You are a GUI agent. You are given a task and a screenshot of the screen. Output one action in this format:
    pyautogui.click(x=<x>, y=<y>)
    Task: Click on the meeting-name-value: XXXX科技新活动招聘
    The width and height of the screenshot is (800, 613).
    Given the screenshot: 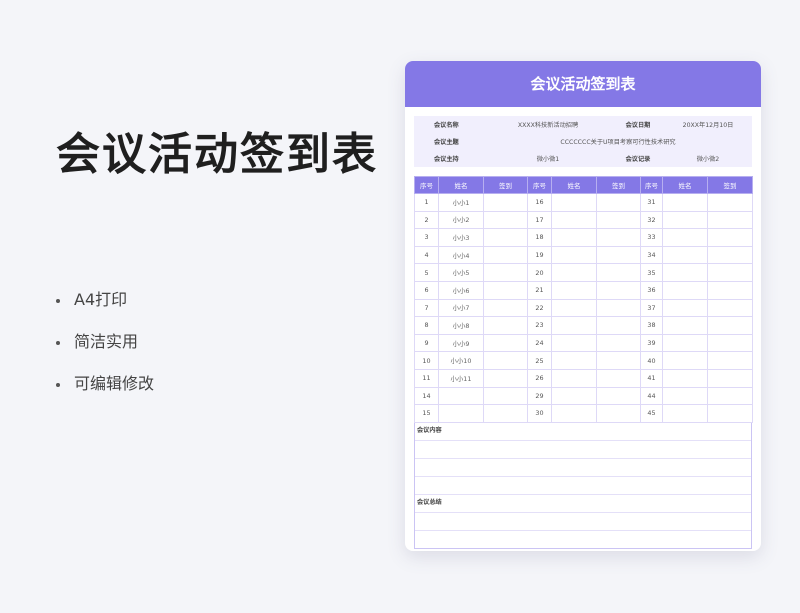 What is the action you would take?
    pyautogui.click(x=548, y=125)
    